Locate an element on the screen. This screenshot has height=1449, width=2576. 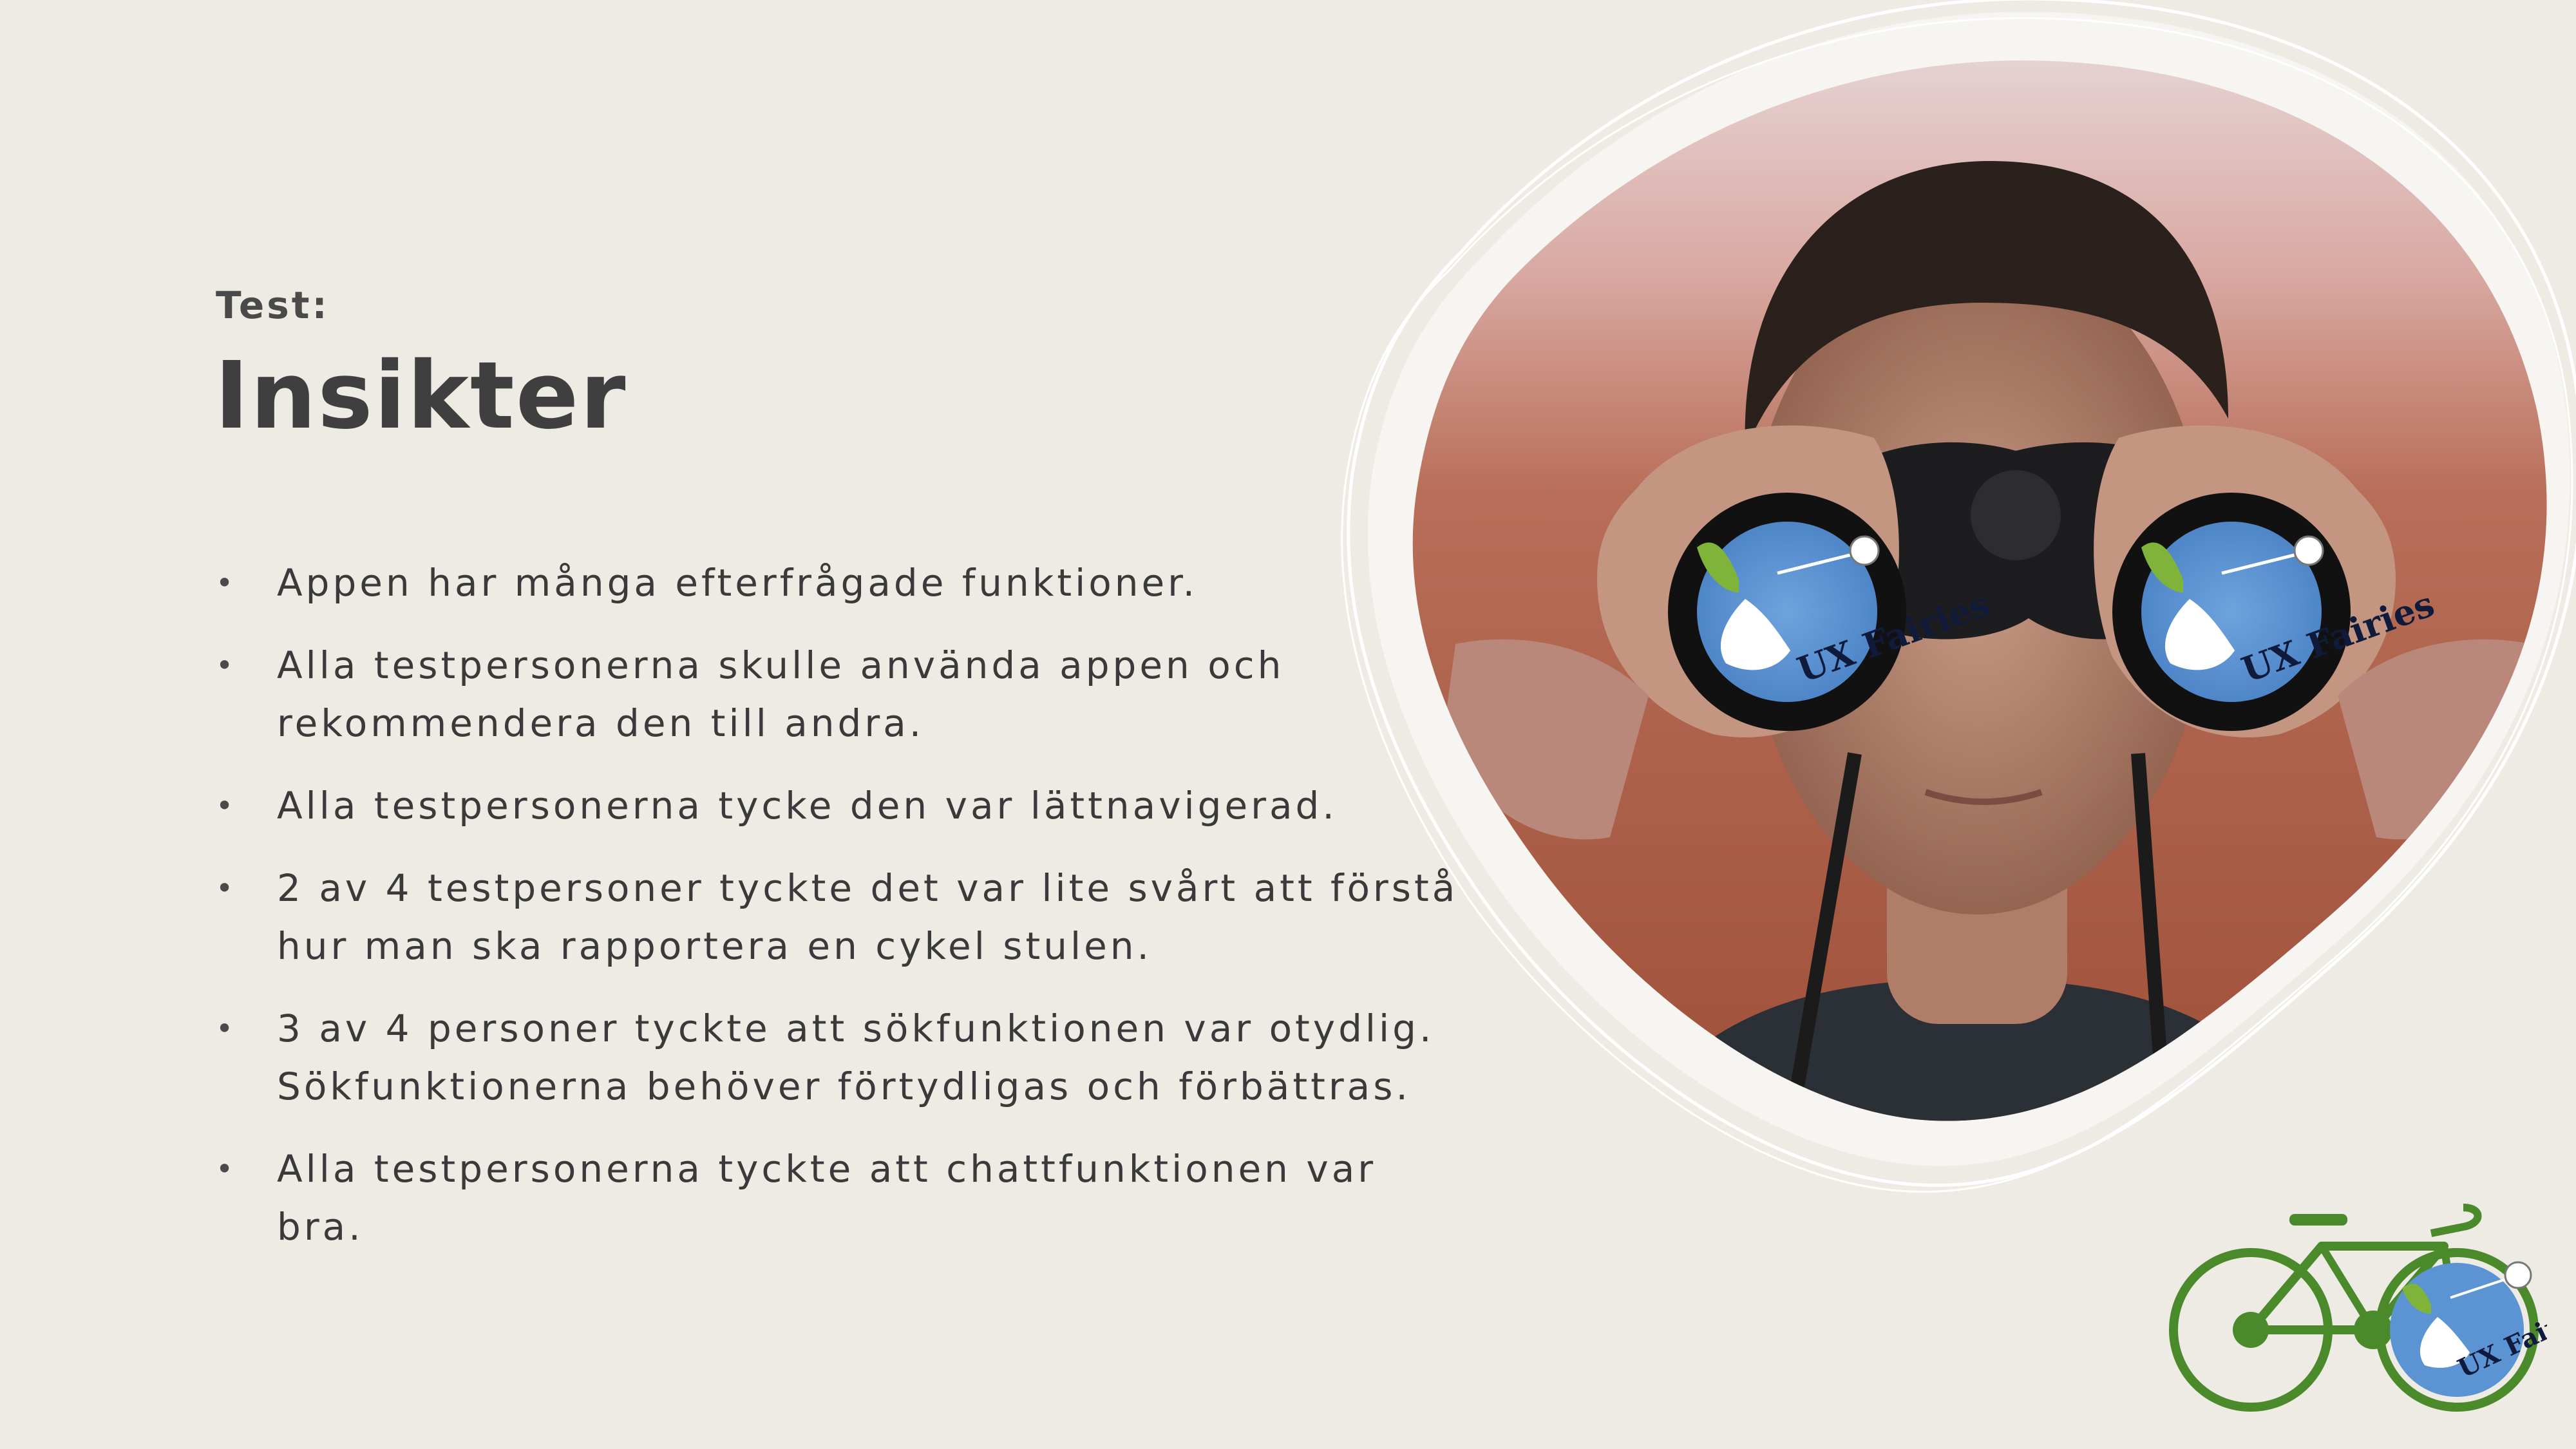
slide-kicker: Test: is located at coordinates (273, 305).